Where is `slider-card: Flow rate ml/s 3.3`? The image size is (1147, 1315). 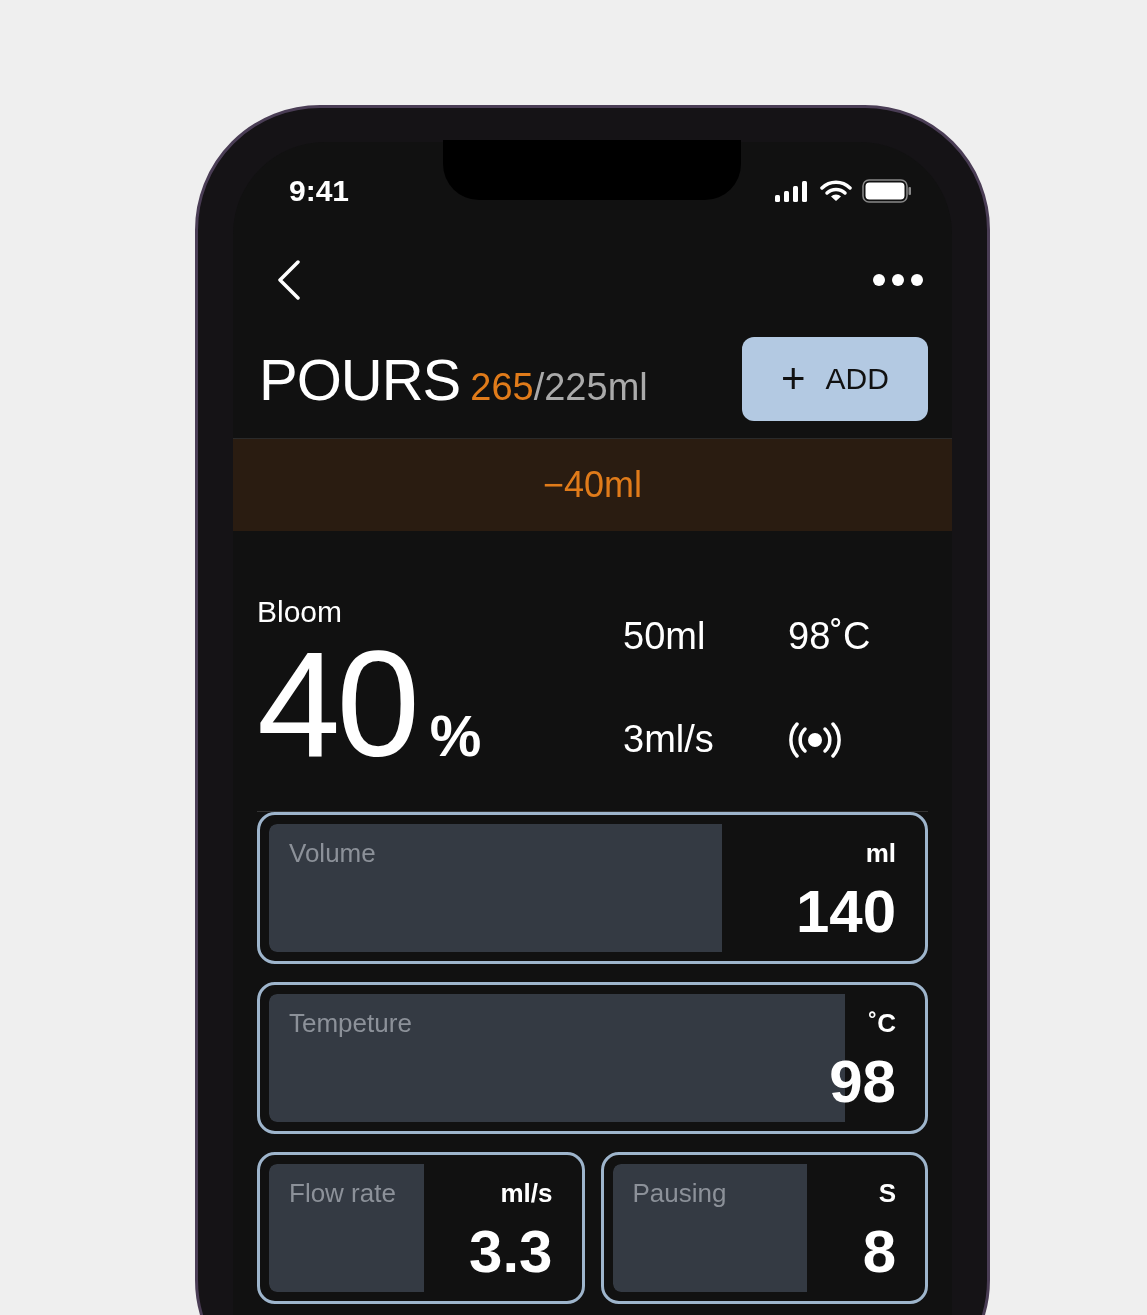 slider-card: Flow rate ml/s 3.3 is located at coordinates (421, 1228).